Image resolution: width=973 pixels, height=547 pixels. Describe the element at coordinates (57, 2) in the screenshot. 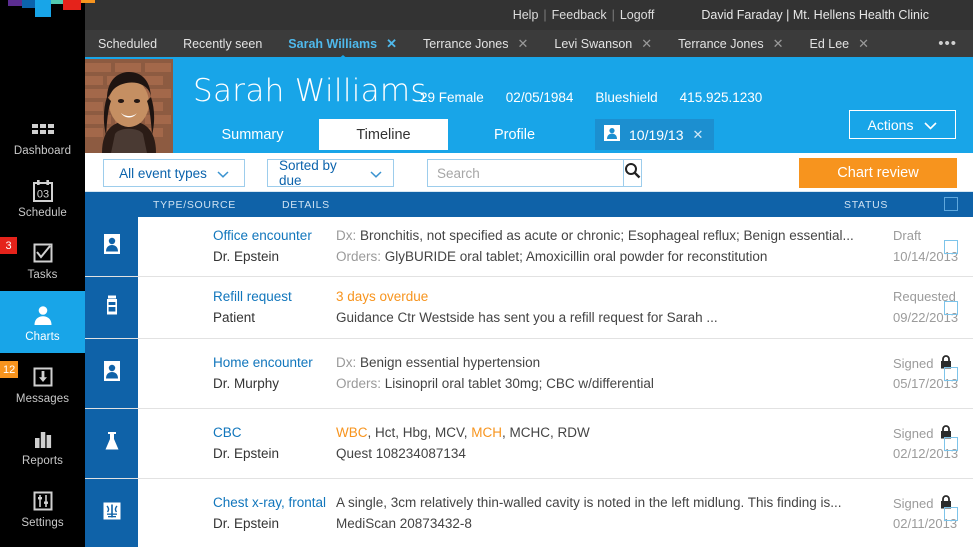

I see `logo-block-teal` at that location.